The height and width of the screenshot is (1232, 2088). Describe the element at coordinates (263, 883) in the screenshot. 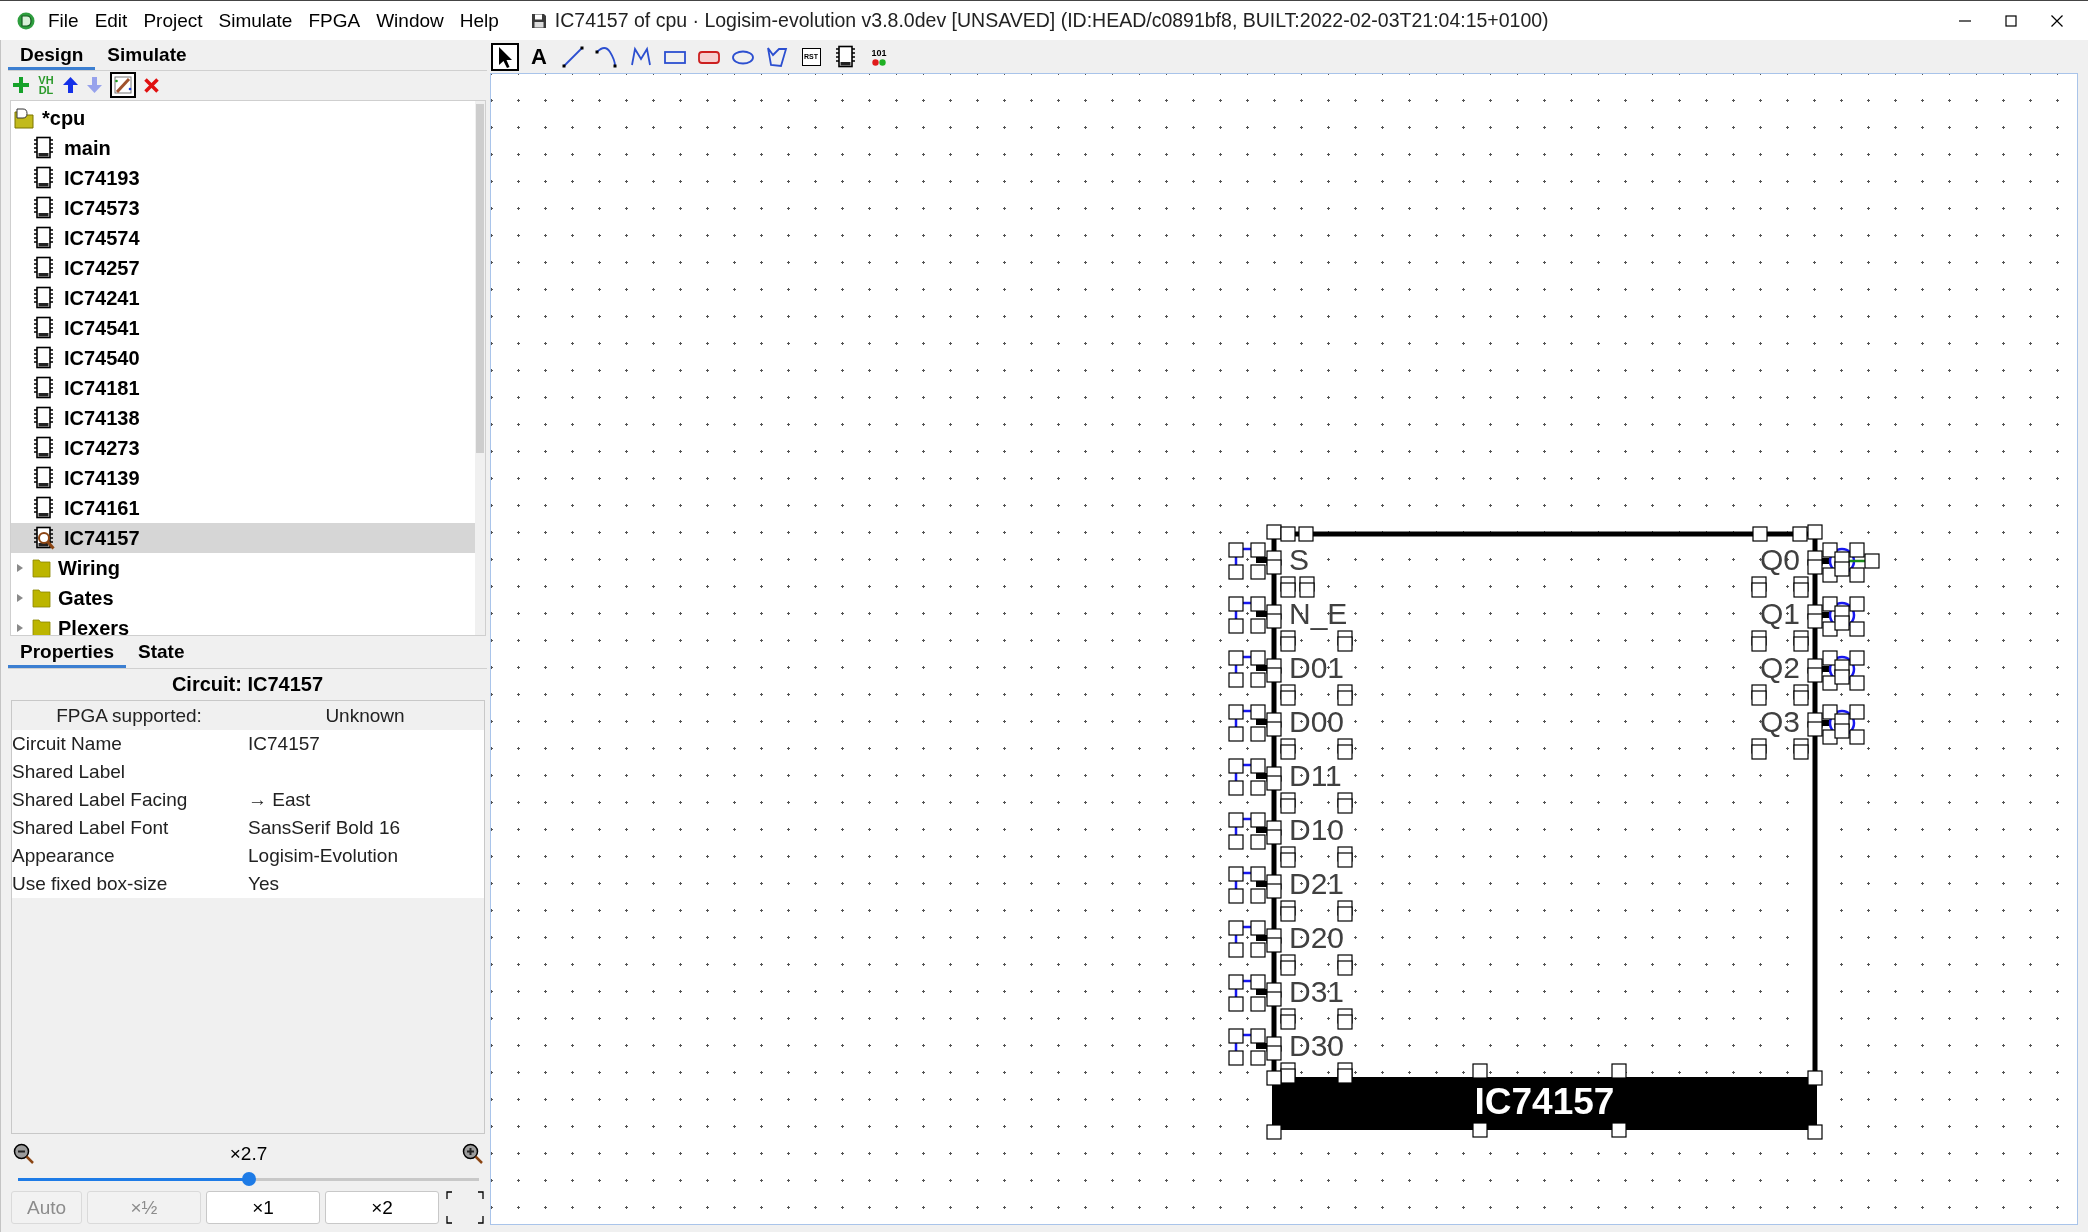

I see `property-value: Yes` at that location.